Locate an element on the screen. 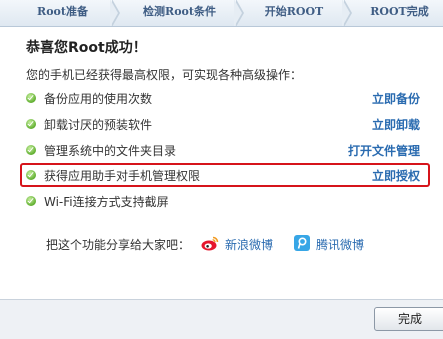  uninstall-now-link: 立即卸载 is located at coordinates (396, 124).